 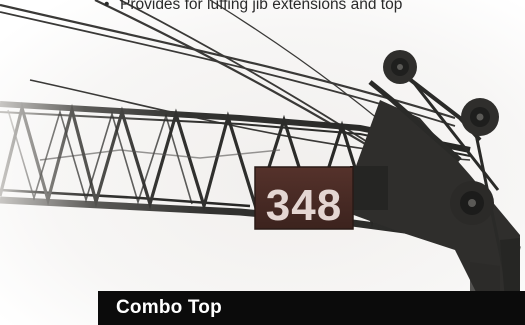 I want to click on section-heading-bar: Combo Top, so click(x=311, y=308).